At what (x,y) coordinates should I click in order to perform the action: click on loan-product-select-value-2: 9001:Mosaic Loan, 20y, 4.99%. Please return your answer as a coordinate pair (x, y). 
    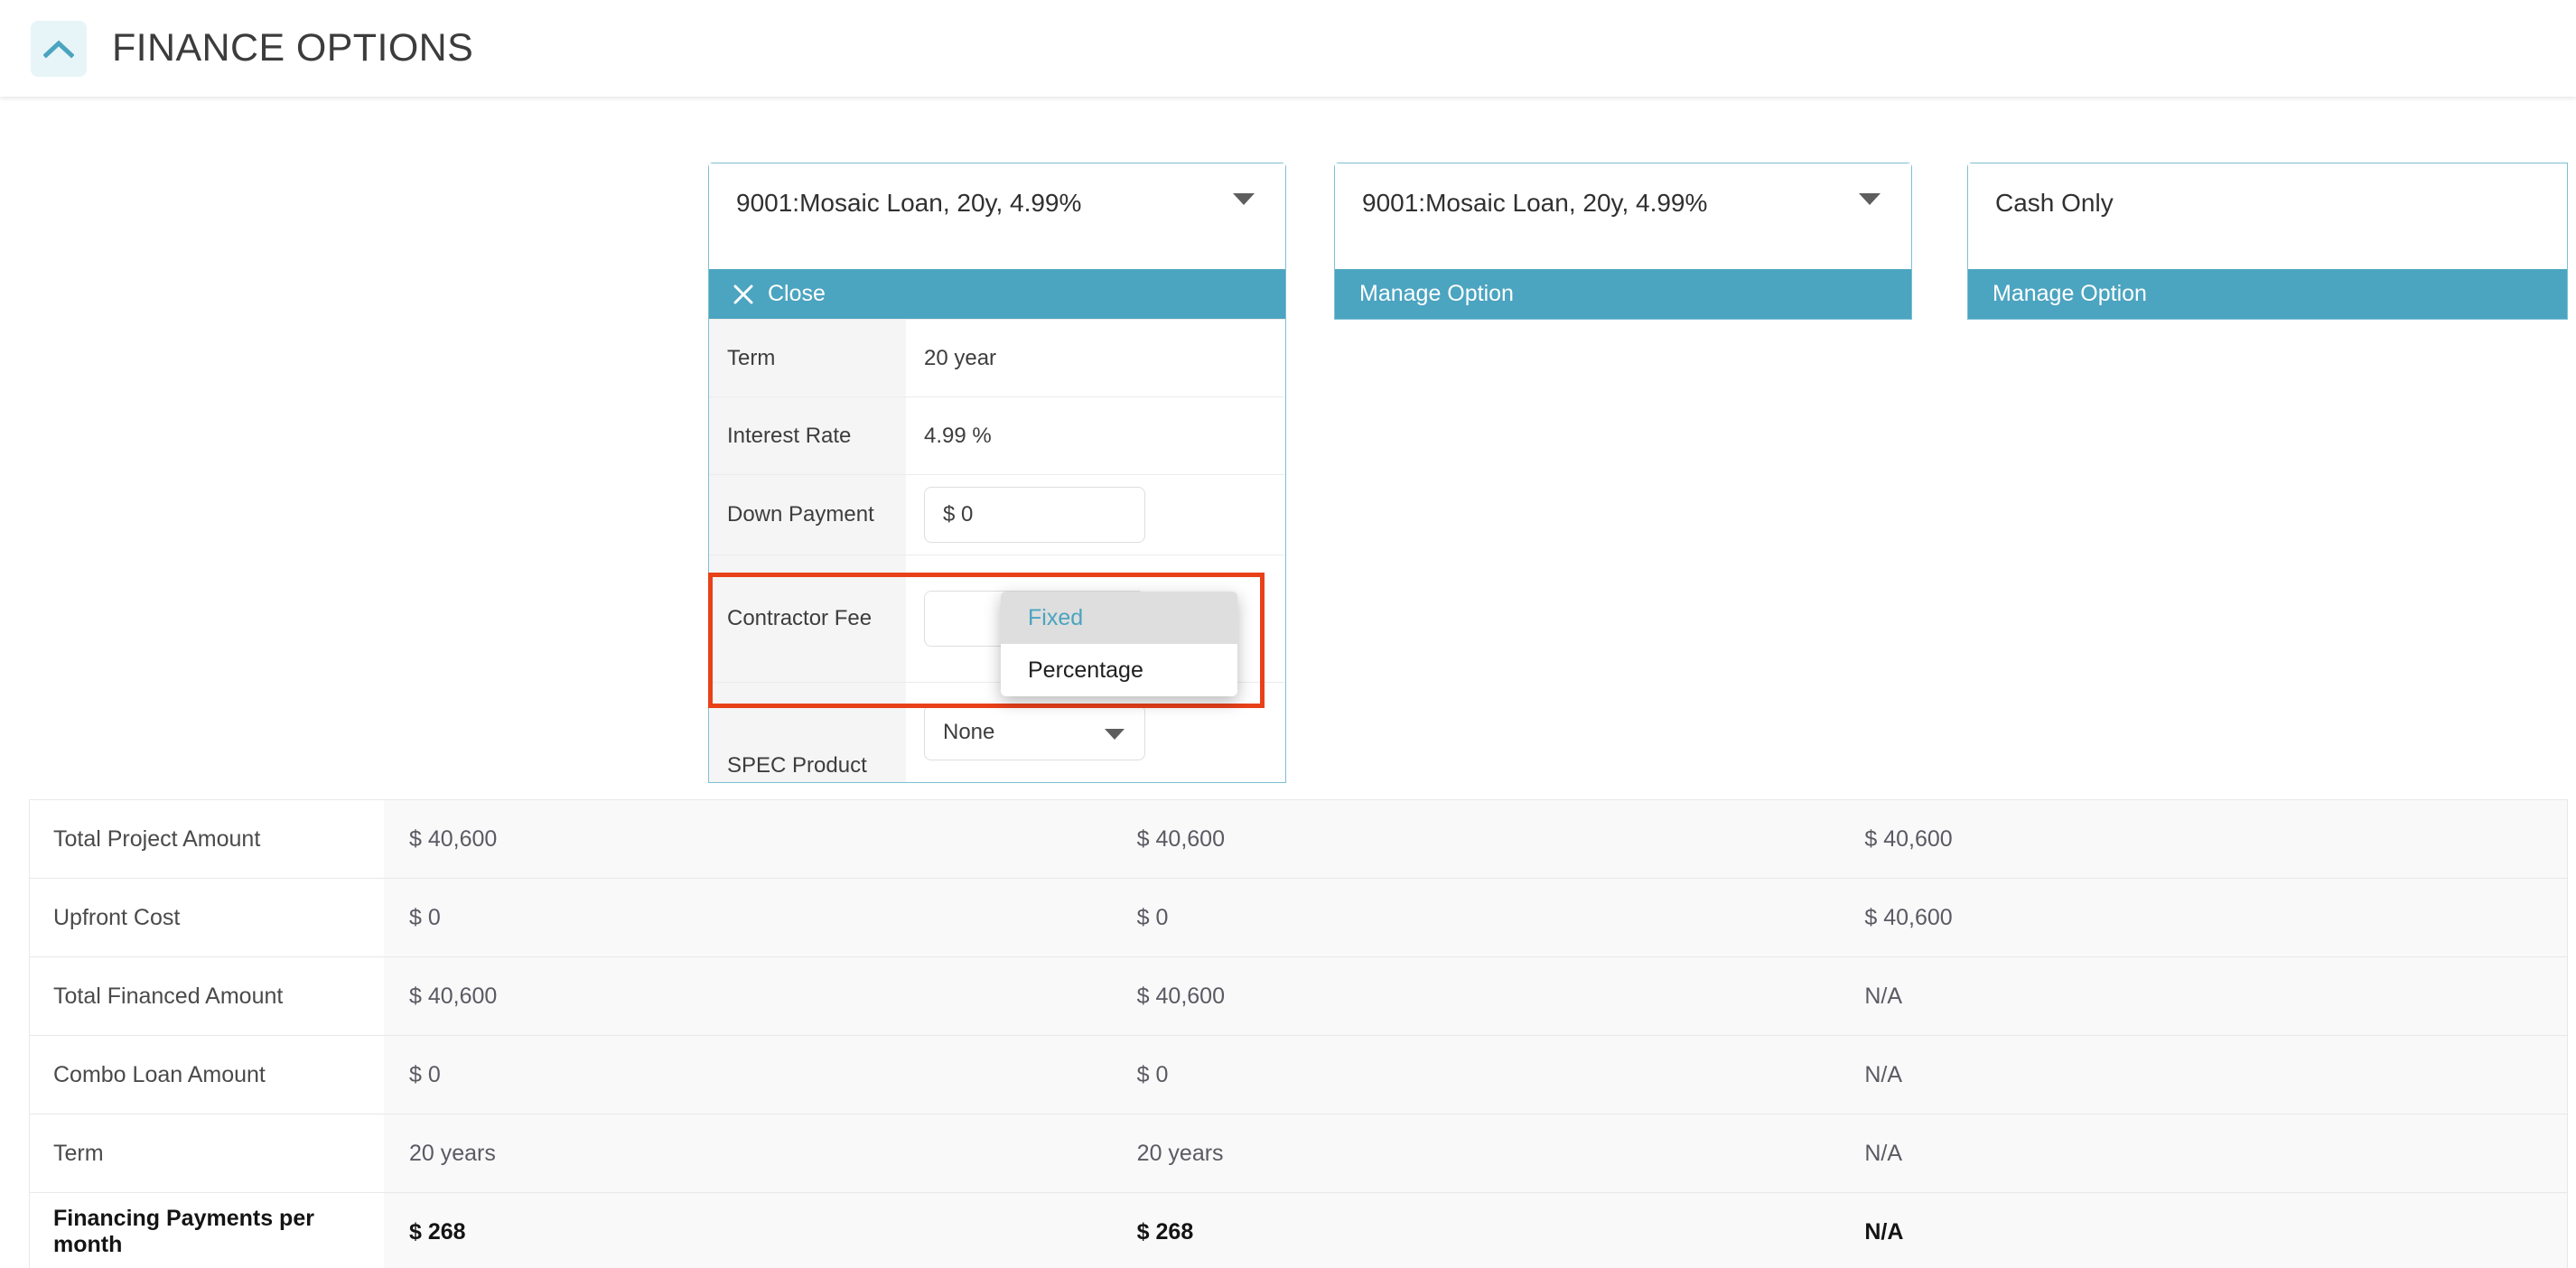
    Looking at the image, I should click on (1535, 203).